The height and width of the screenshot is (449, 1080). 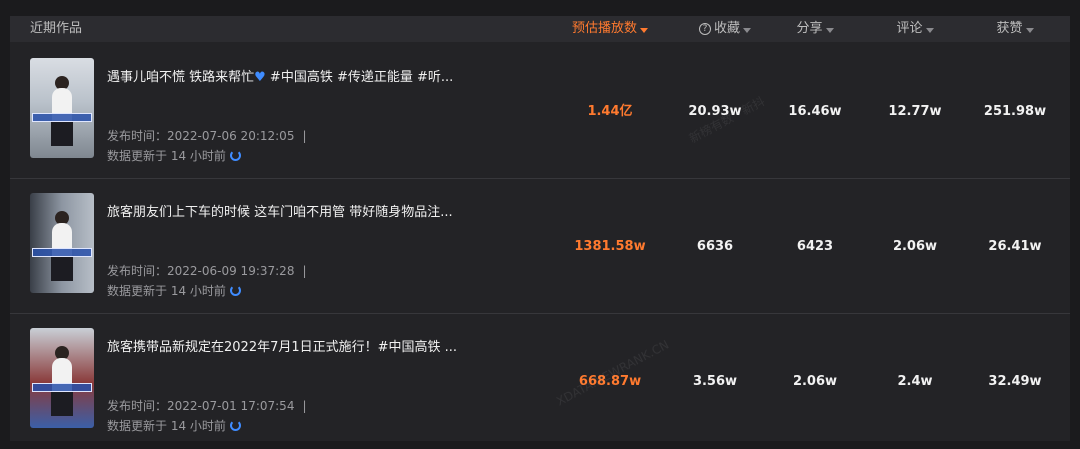 I want to click on plays-header-label: 预估播放数, so click(x=604, y=28).